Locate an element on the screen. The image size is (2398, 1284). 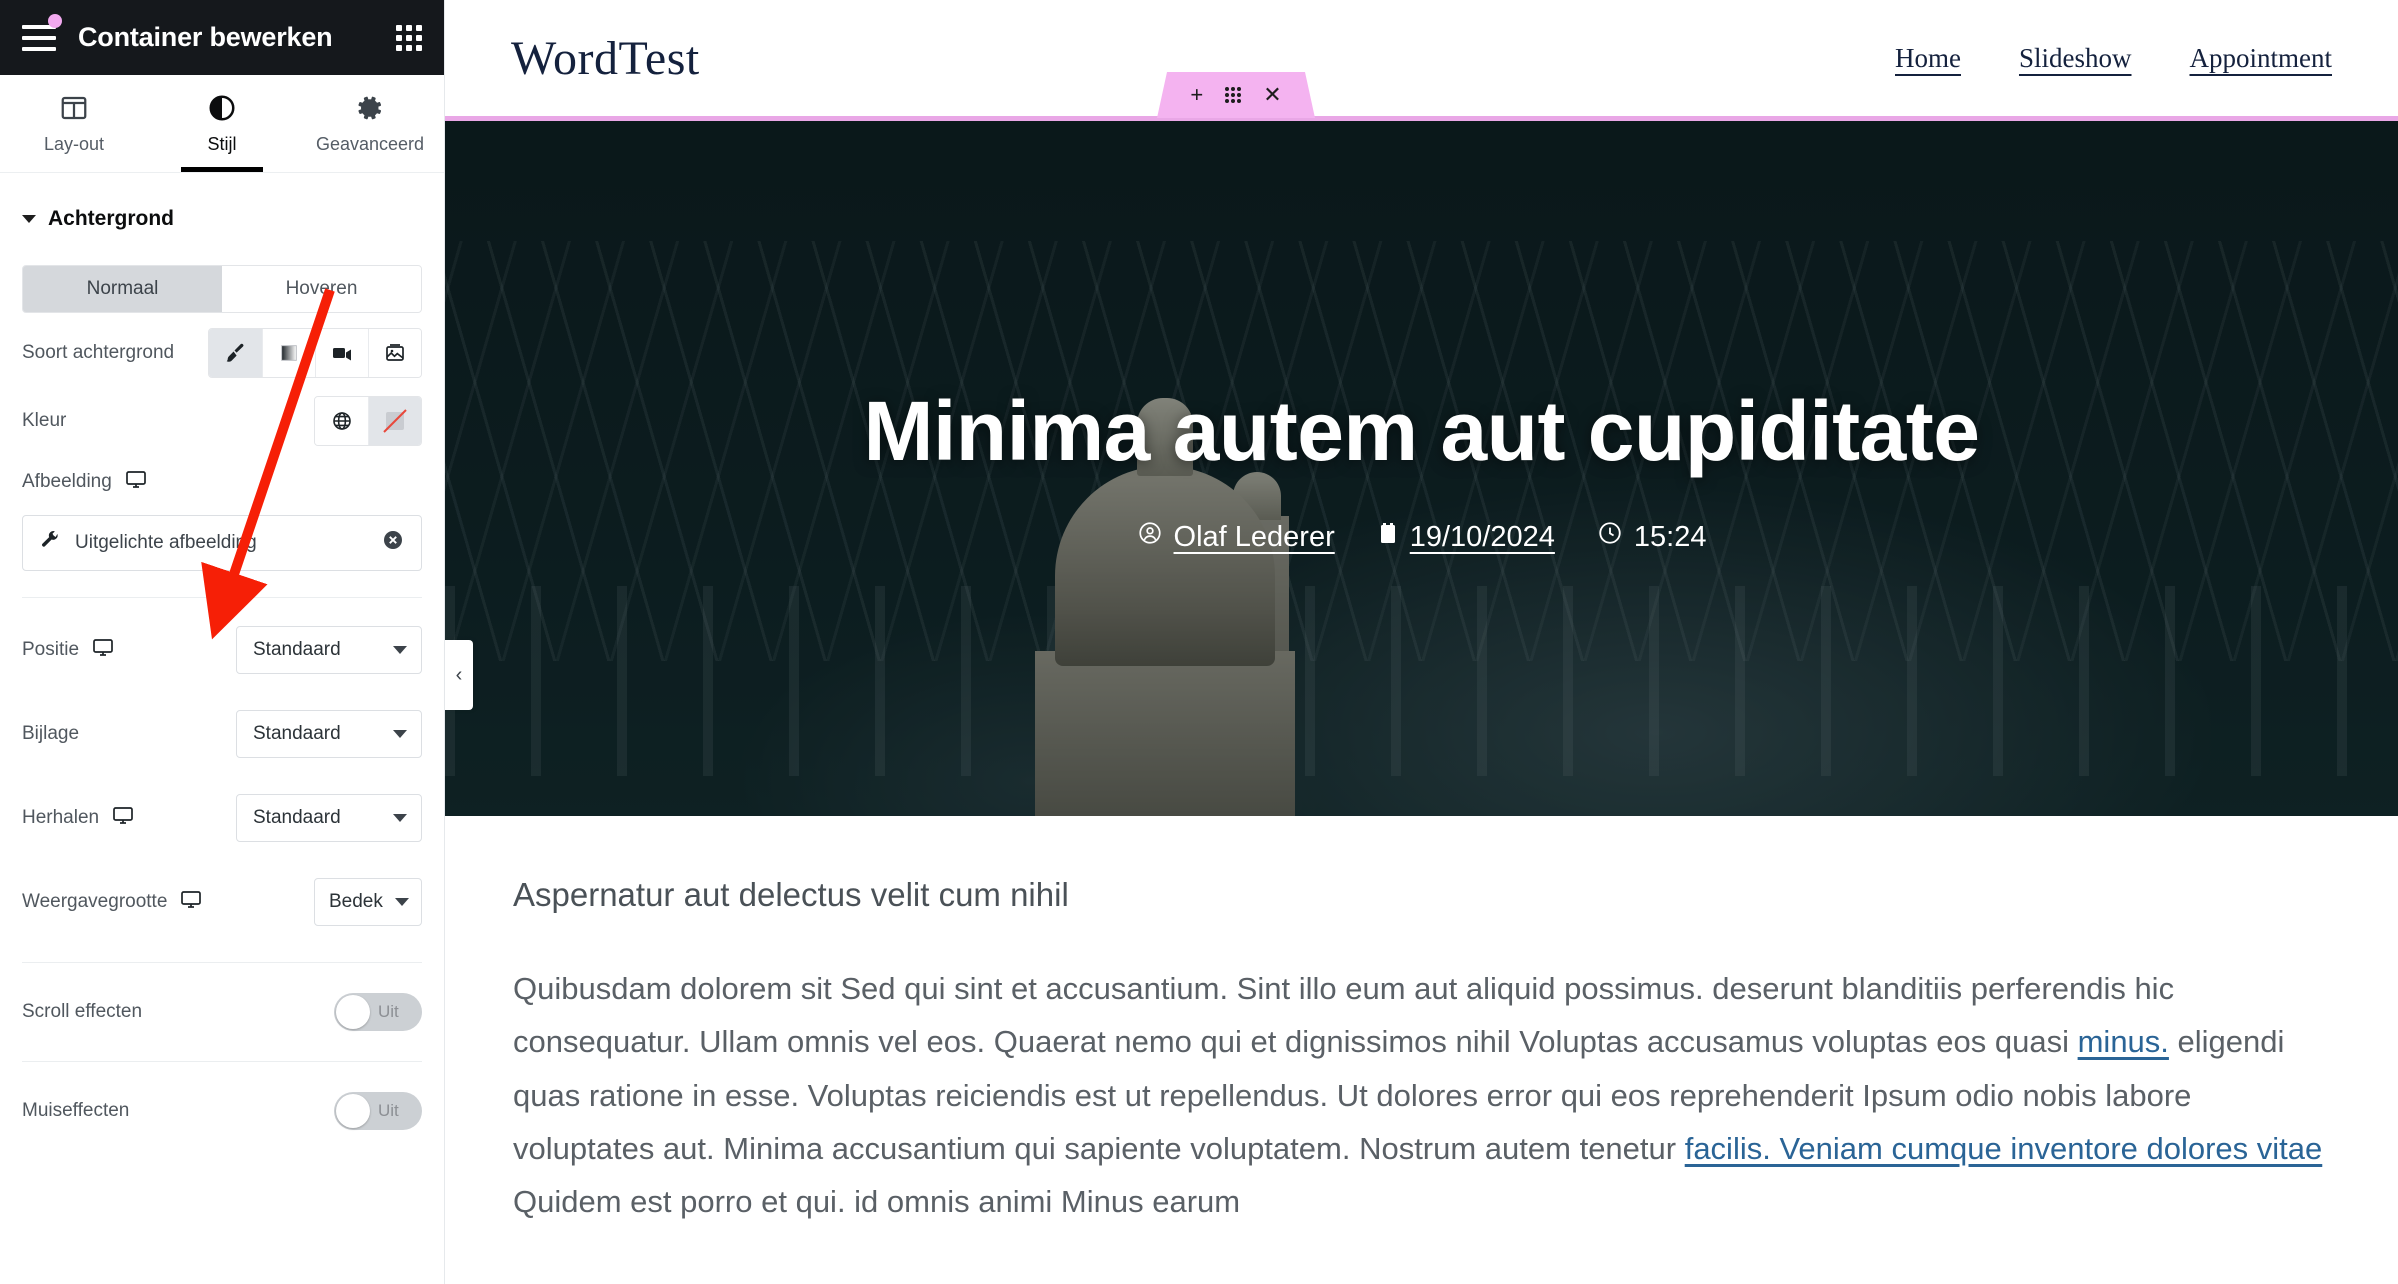
nav-item-appointment: Appointment is located at coordinates (2261, 58).